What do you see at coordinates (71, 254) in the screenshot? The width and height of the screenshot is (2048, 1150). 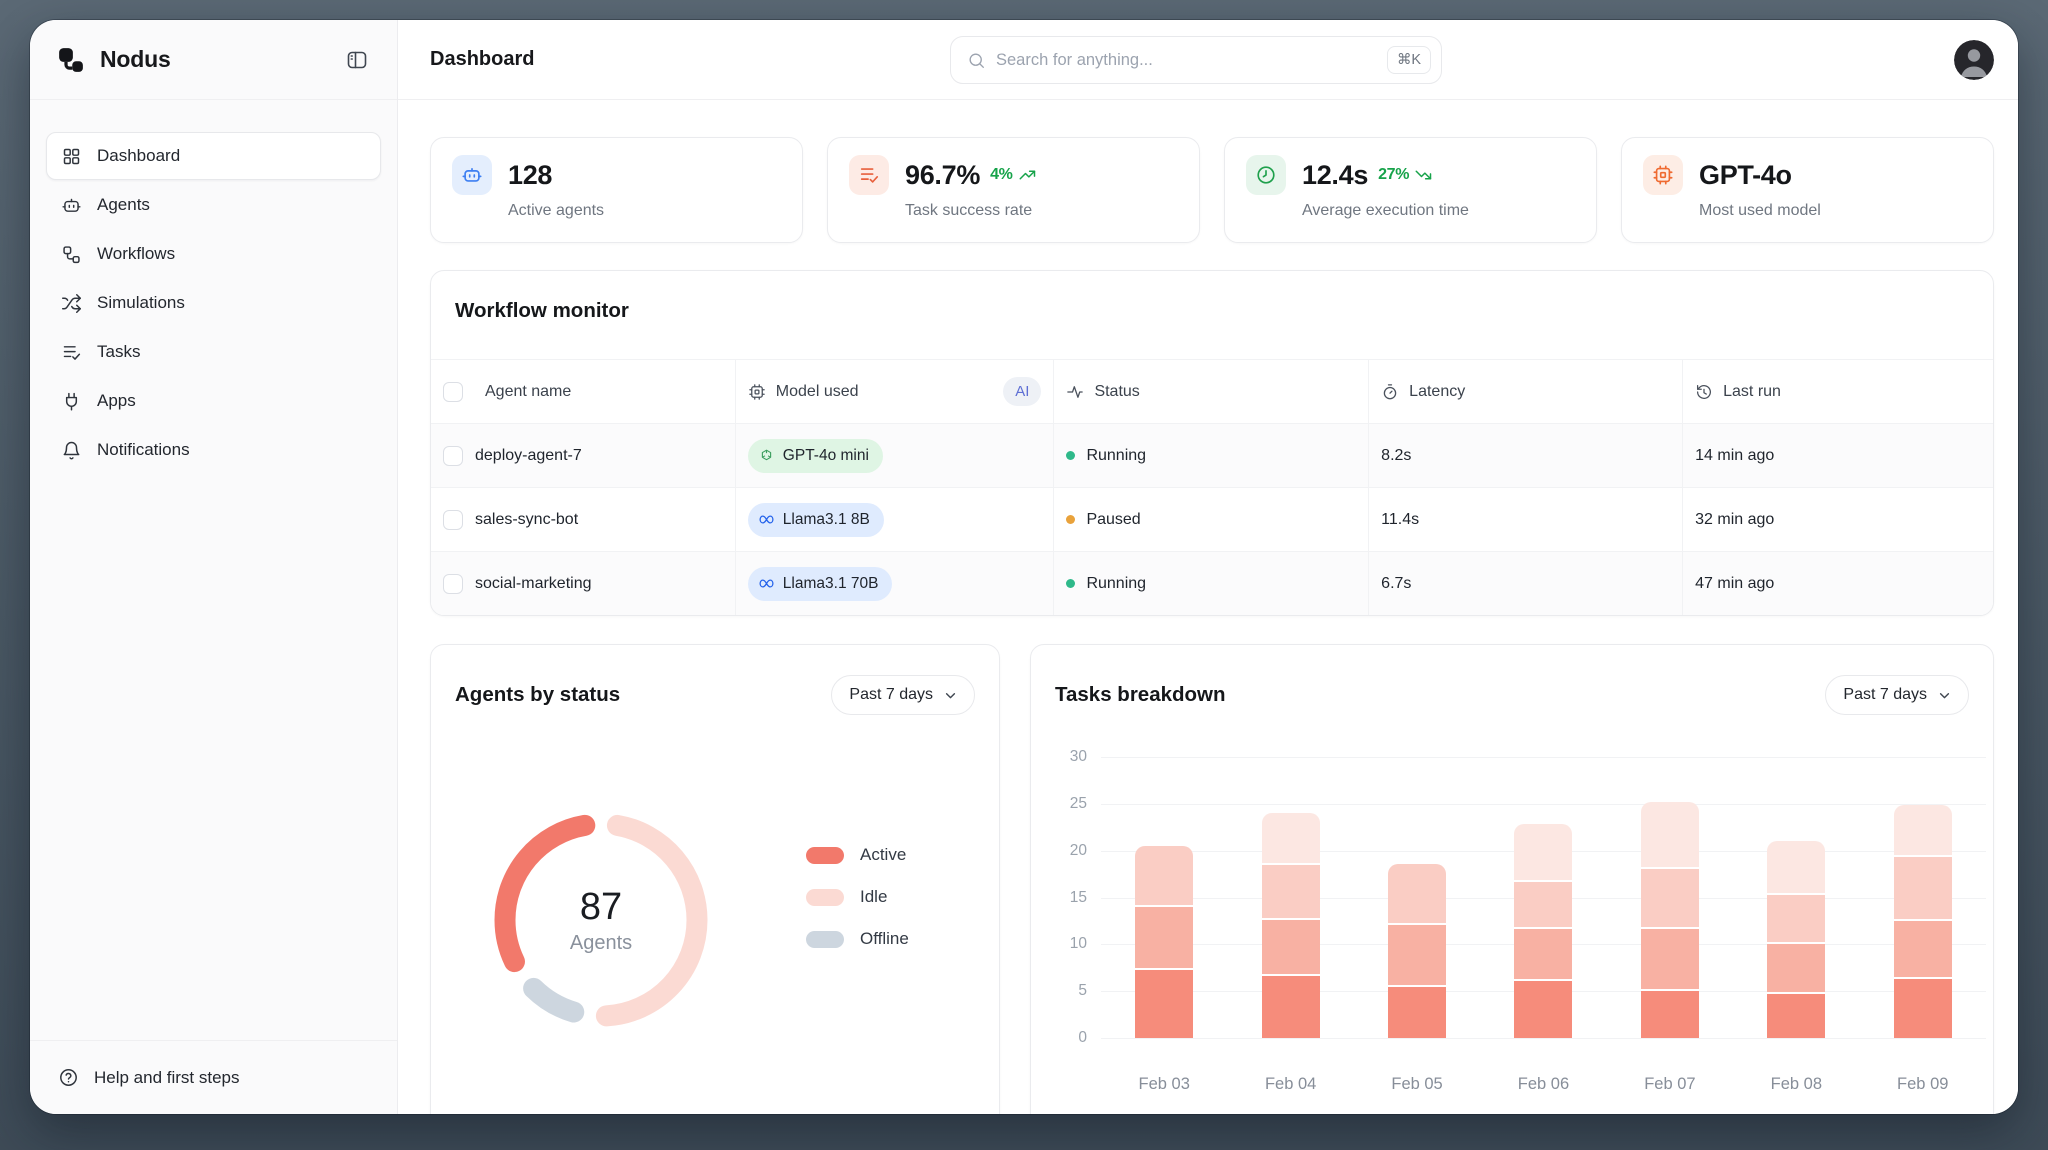 I see `workflow-icon` at bounding box center [71, 254].